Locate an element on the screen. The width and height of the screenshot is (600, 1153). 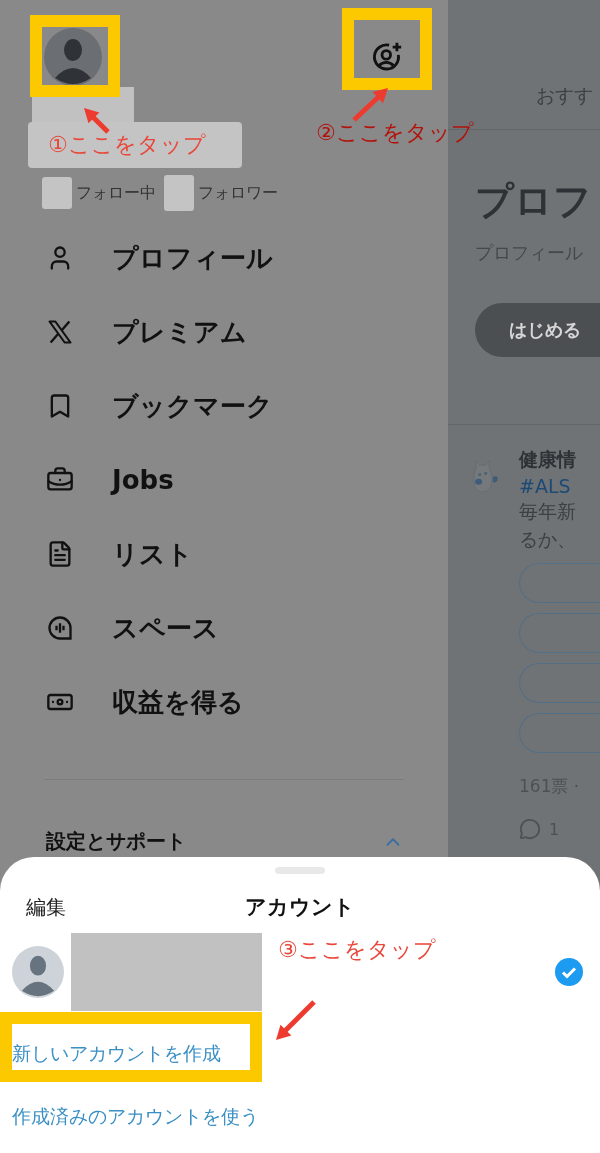
sheet-title: アカウント is located at coordinates (300, 907).